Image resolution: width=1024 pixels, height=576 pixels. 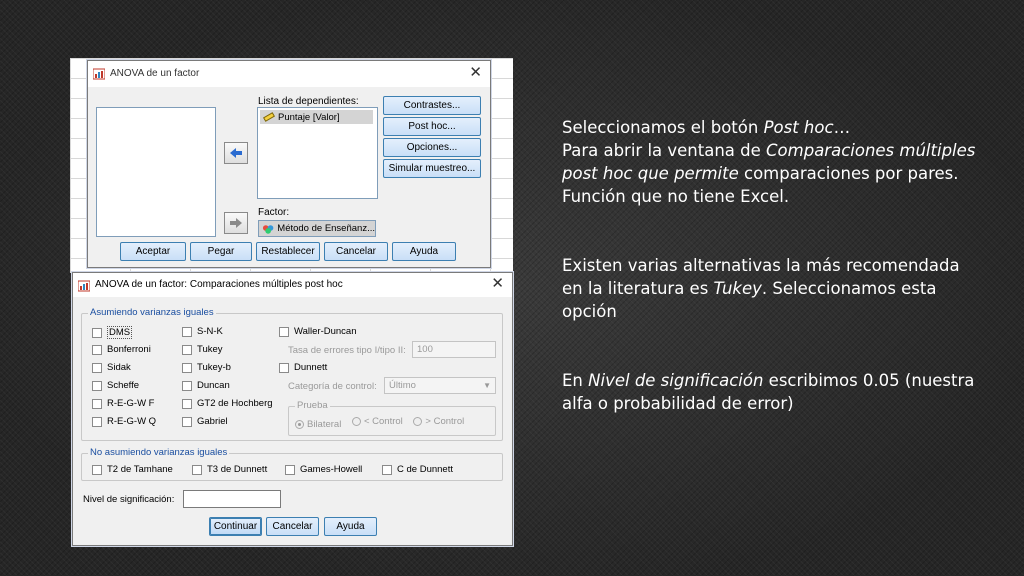 I want to click on checkbox-gabriel: Gabriel, so click(x=205, y=421).